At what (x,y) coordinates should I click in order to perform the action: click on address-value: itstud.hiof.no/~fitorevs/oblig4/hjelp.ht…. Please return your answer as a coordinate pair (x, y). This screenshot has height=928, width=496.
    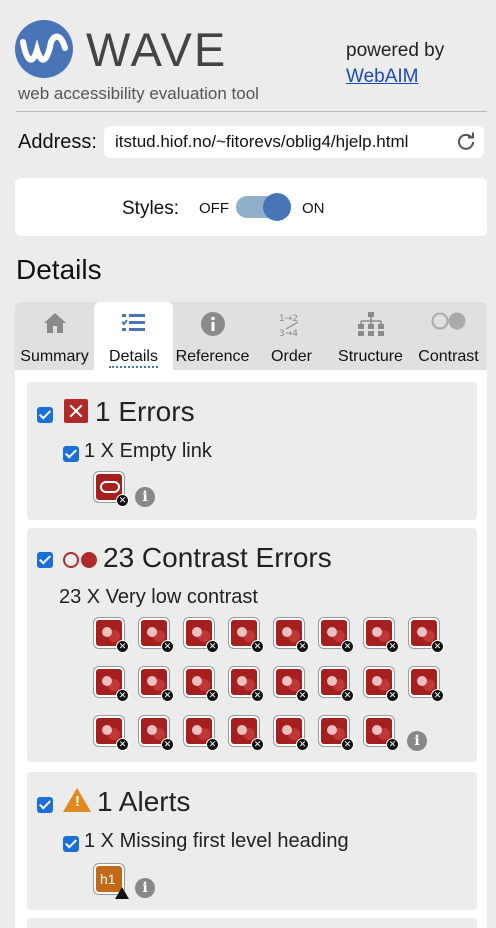
    Looking at the image, I should click on (261, 142).